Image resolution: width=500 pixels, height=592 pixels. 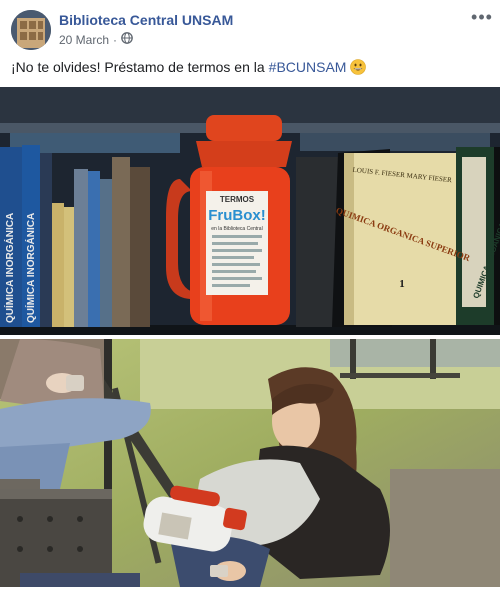 What do you see at coordinates (308, 67) in the screenshot?
I see `hashtag-link: #BCUNSAM` at bounding box center [308, 67].